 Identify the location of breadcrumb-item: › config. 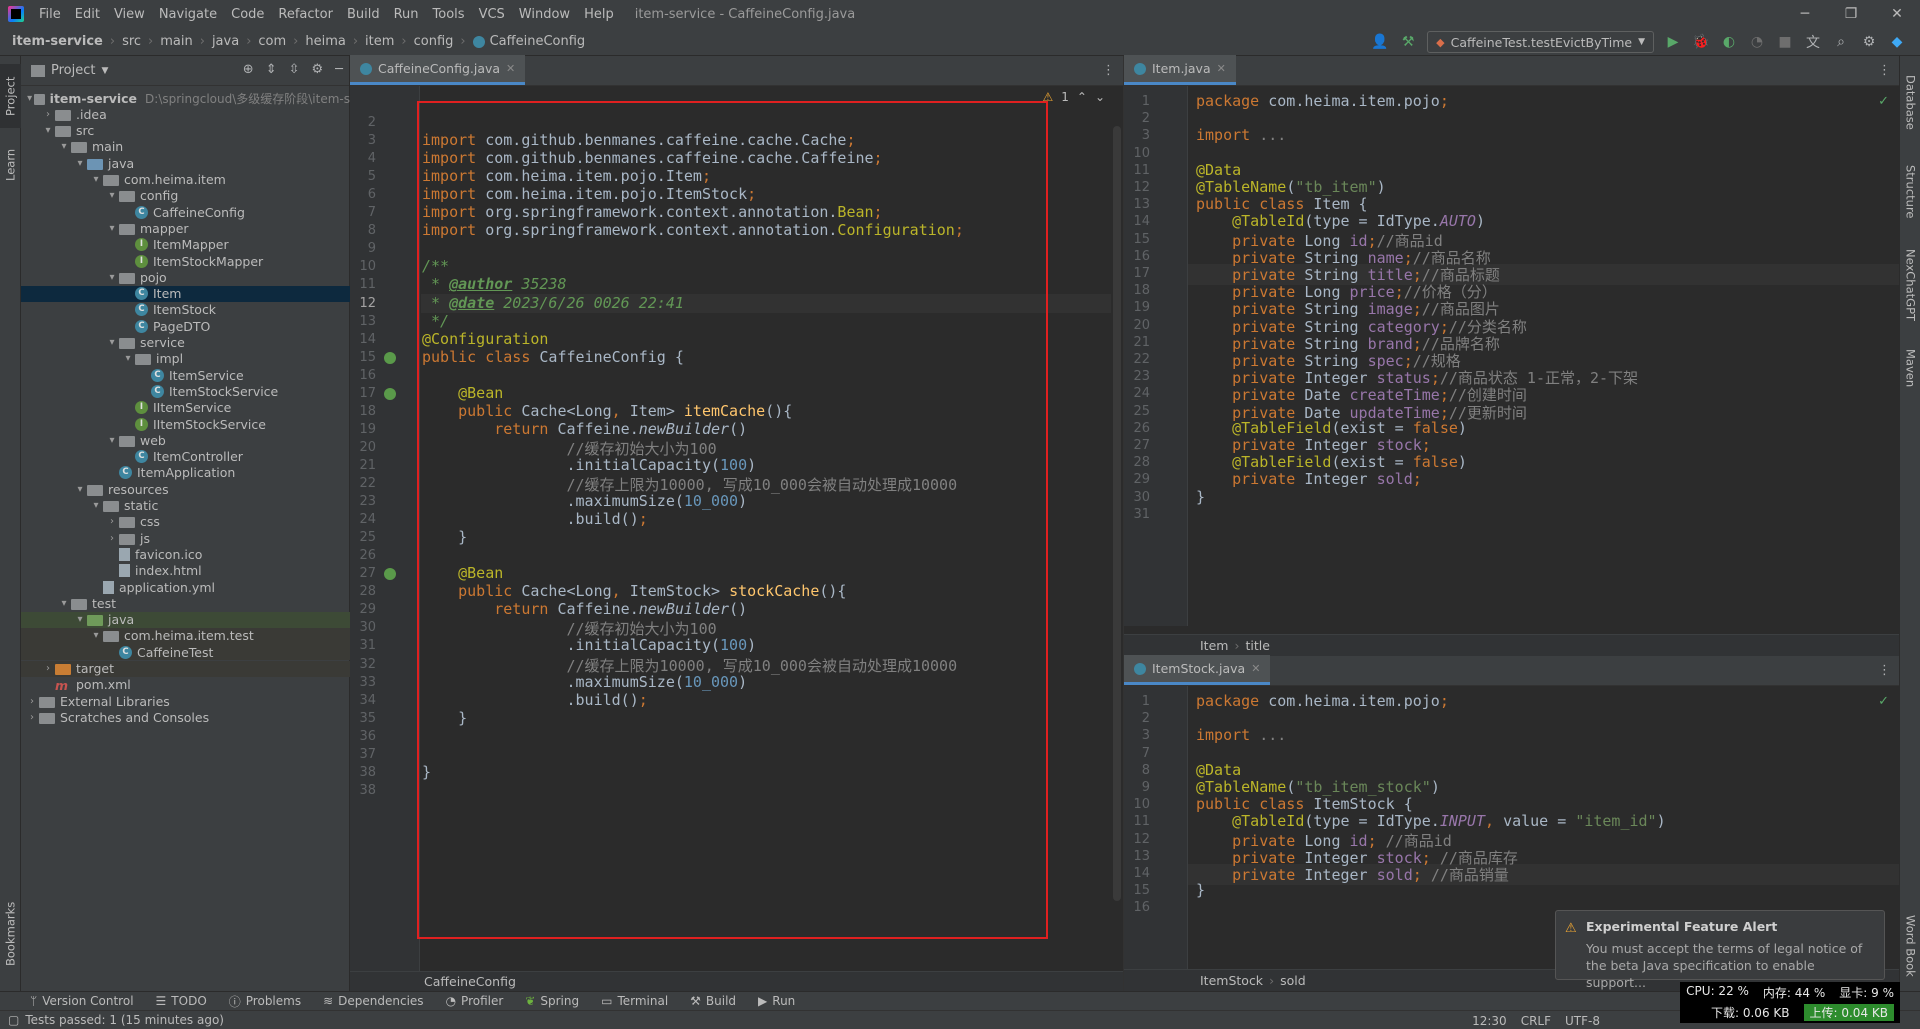
(423, 41).